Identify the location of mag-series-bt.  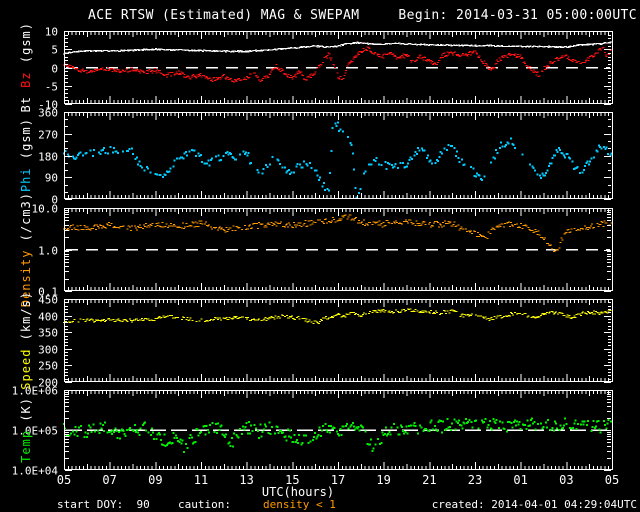
(338, 48).